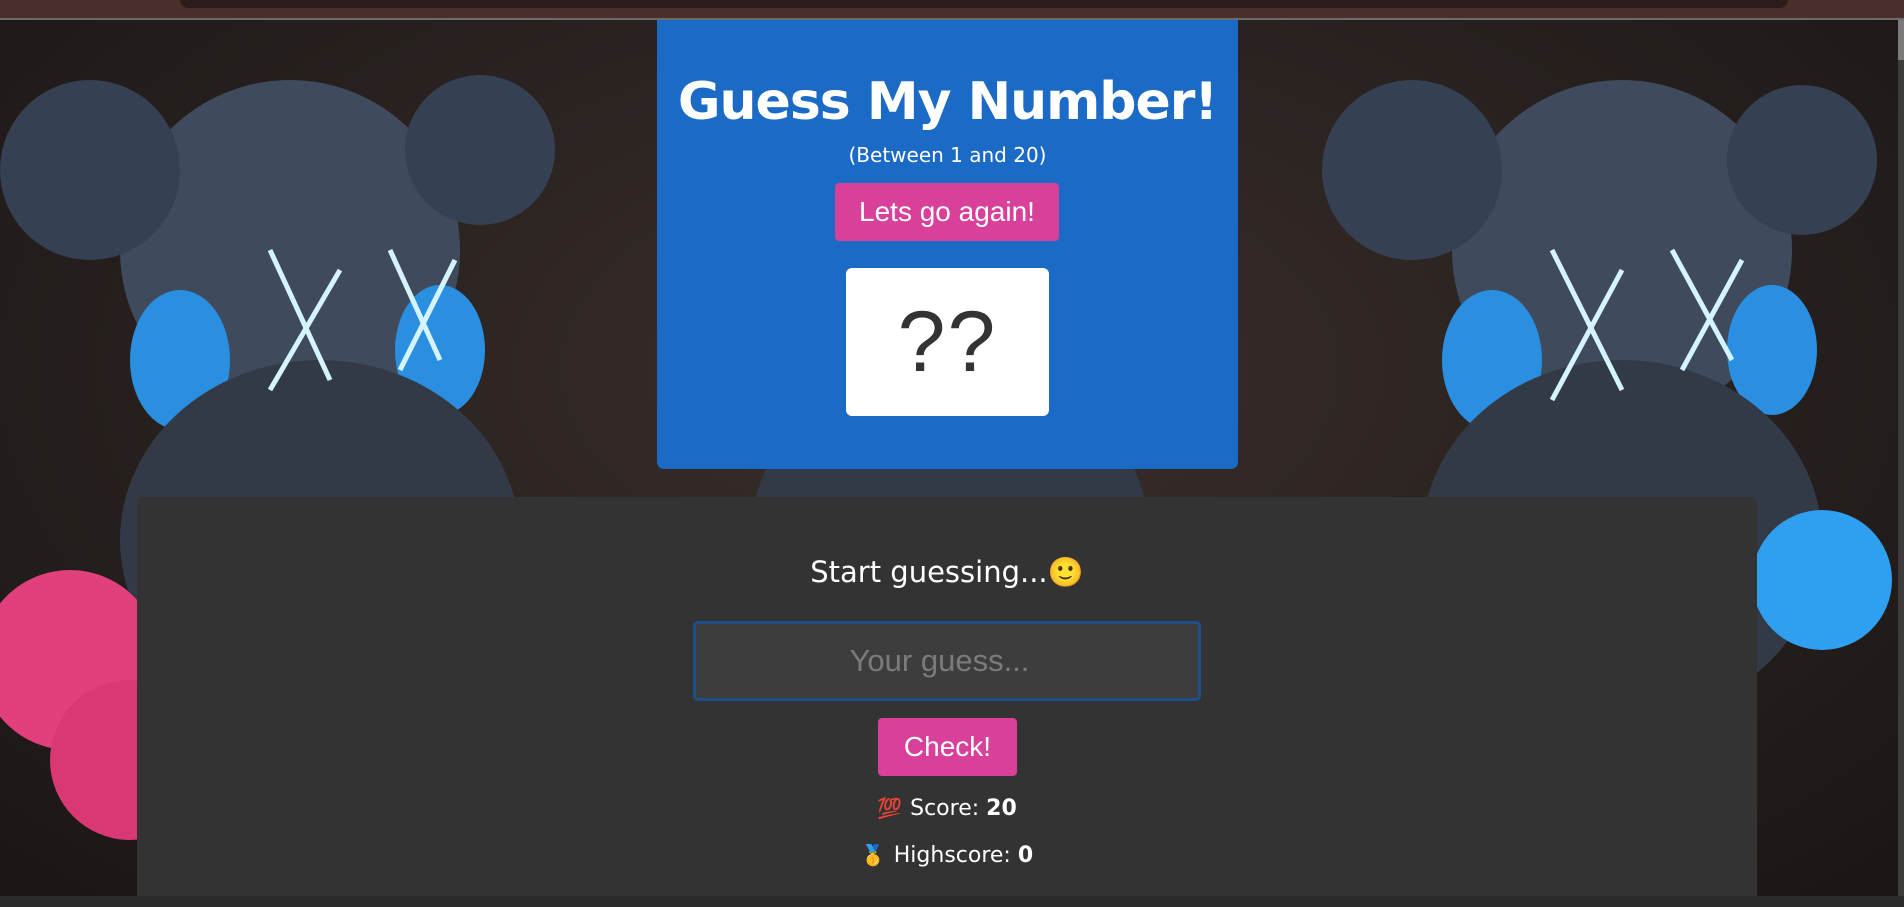 Image resolution: width=1904 pixels, height=907 pixels. I want to click on score-label: Score:, so click(945, 808).